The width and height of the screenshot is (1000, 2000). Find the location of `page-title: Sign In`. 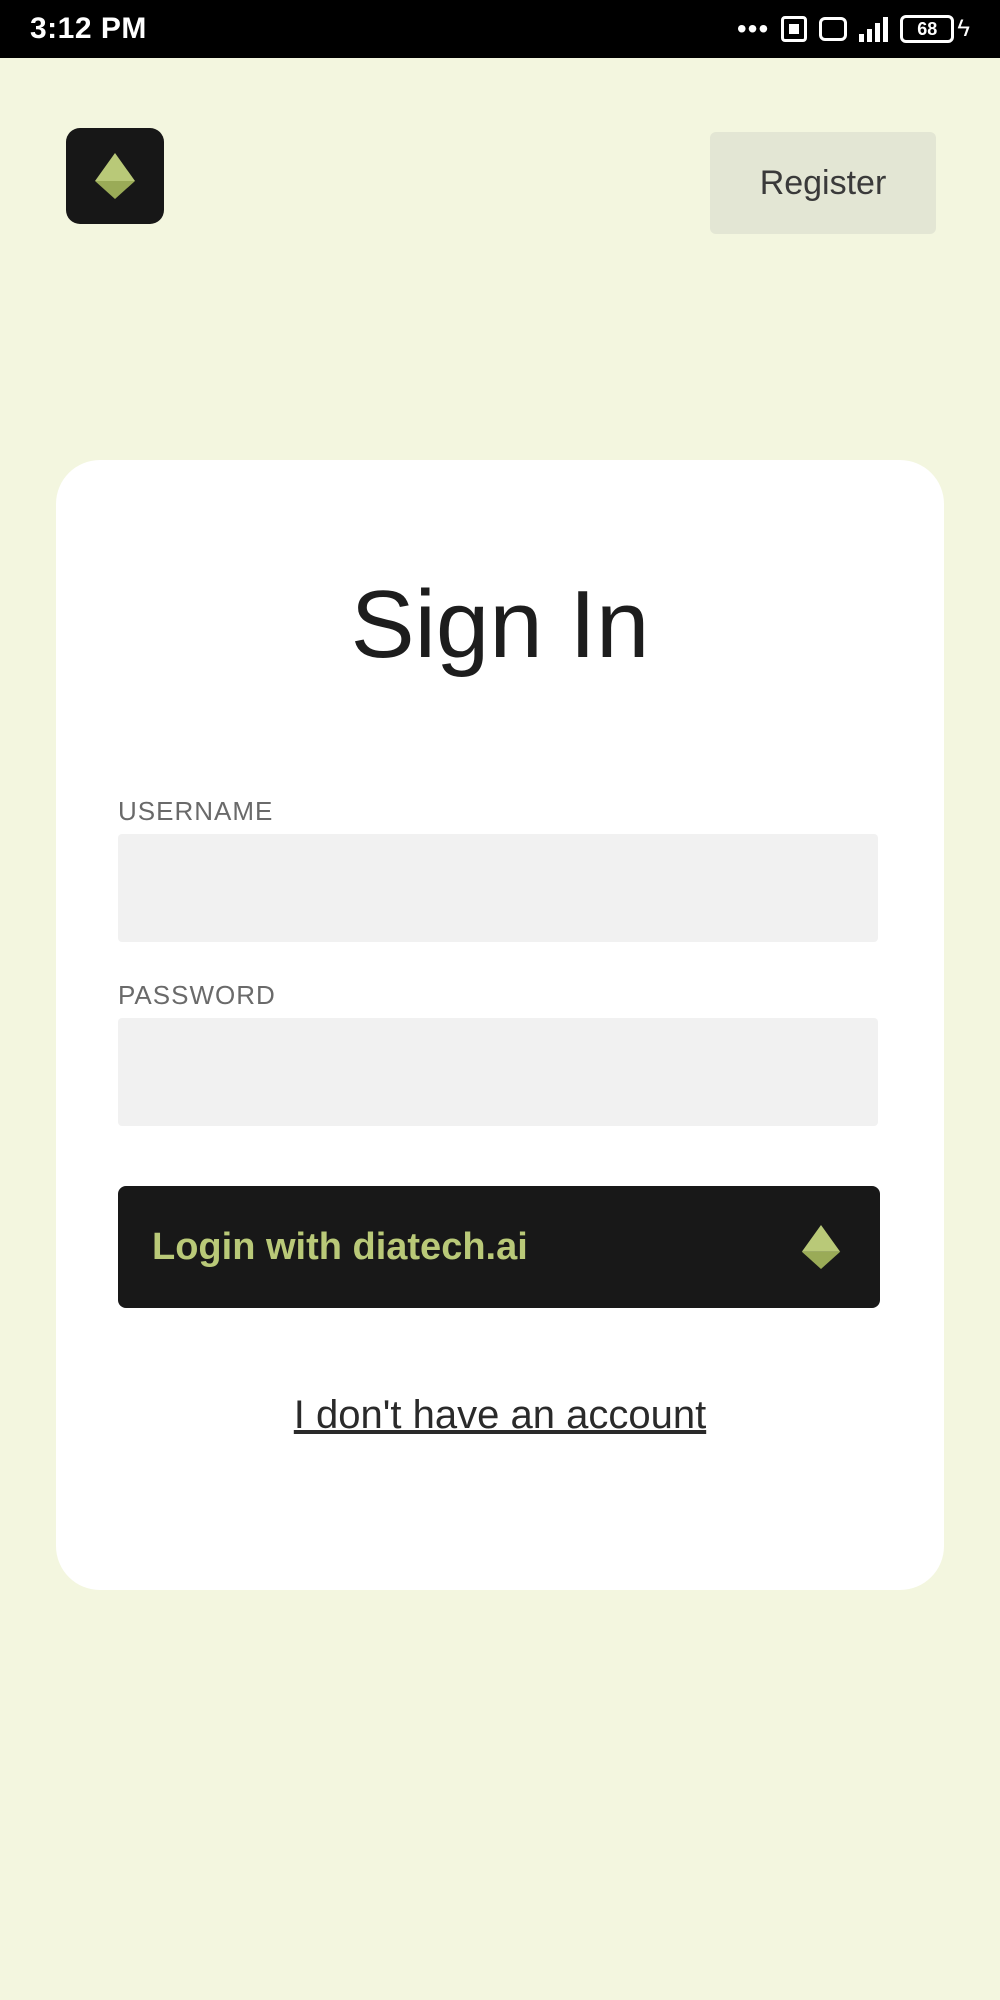

page-title: Sign In is located at coordinates (500, 624).